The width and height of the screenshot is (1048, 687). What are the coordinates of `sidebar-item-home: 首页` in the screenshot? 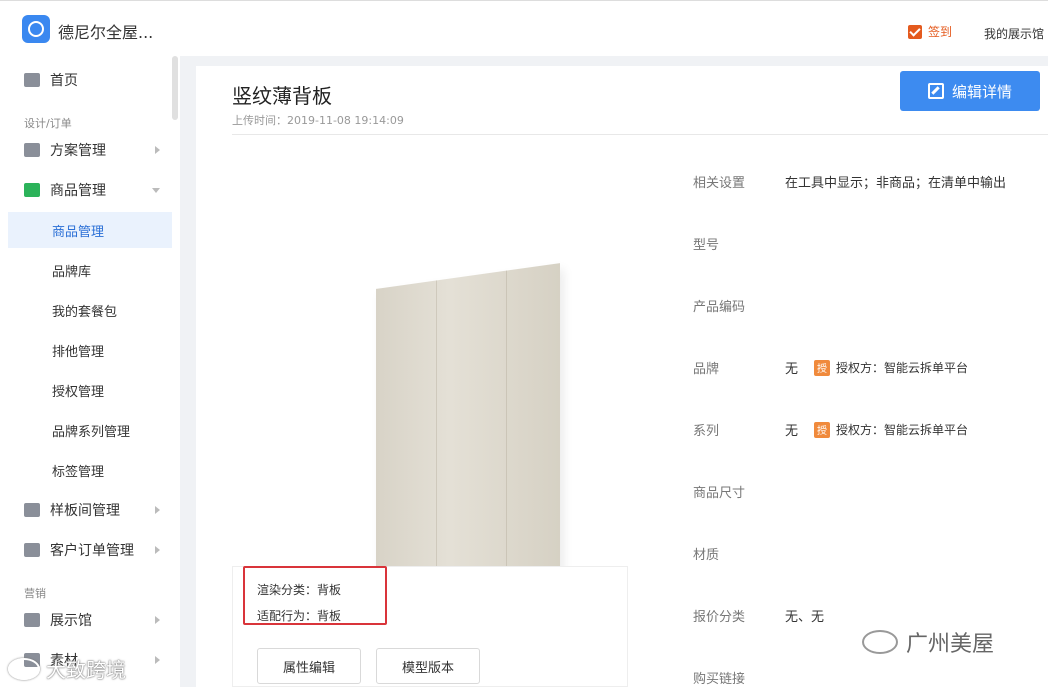 It's located at (86, 80).